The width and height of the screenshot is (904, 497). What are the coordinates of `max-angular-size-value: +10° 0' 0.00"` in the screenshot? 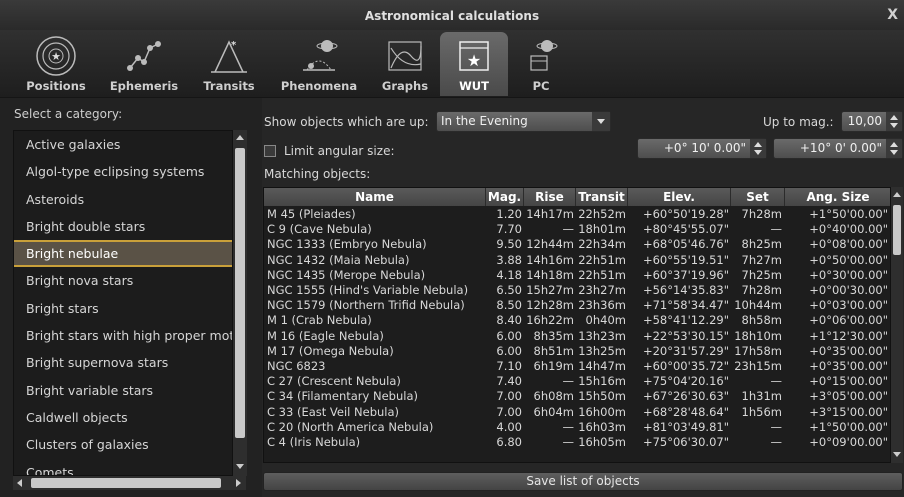 It's located at (840, 148).